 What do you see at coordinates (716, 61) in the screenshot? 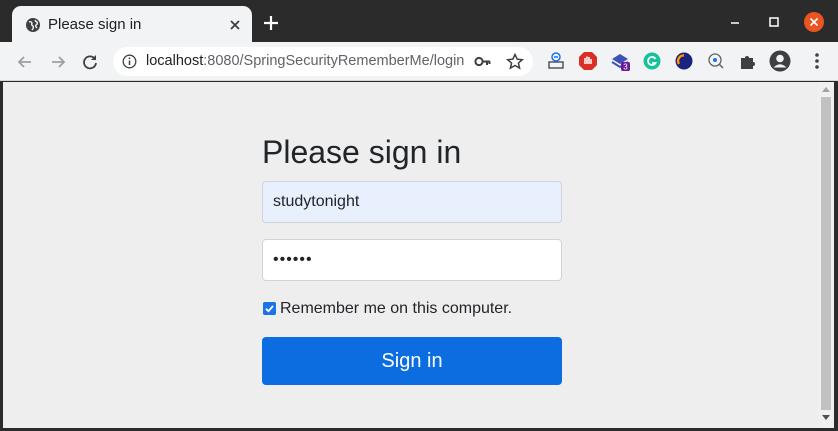
I see `extension-zoom-icon` at bounding box center [716, 61].